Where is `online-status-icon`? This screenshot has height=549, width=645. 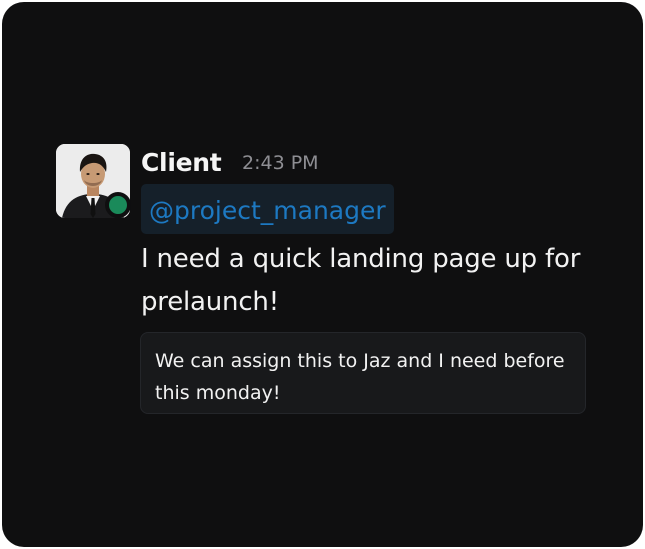 online-status-icon is located at coordinates (118, 205).